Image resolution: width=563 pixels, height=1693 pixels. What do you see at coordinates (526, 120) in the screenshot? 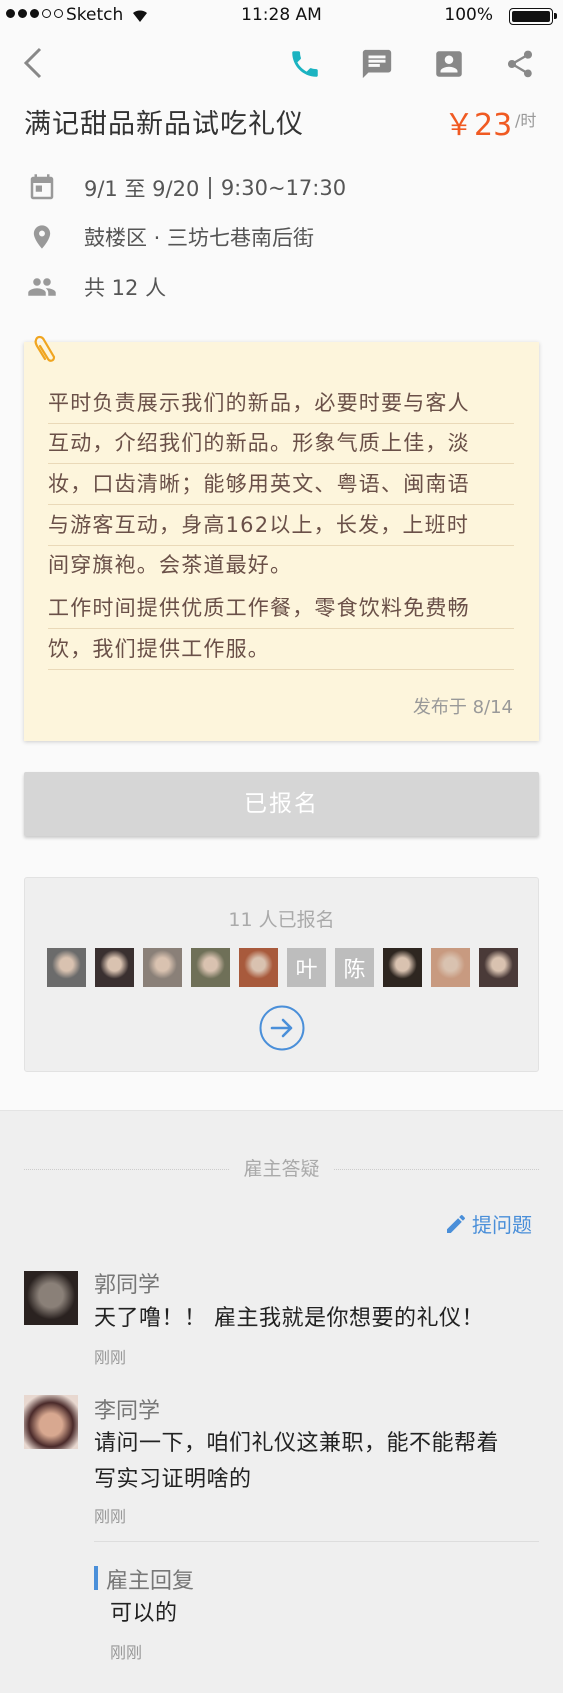
I see `price-unit: /时` at bounding box center [526, 120].